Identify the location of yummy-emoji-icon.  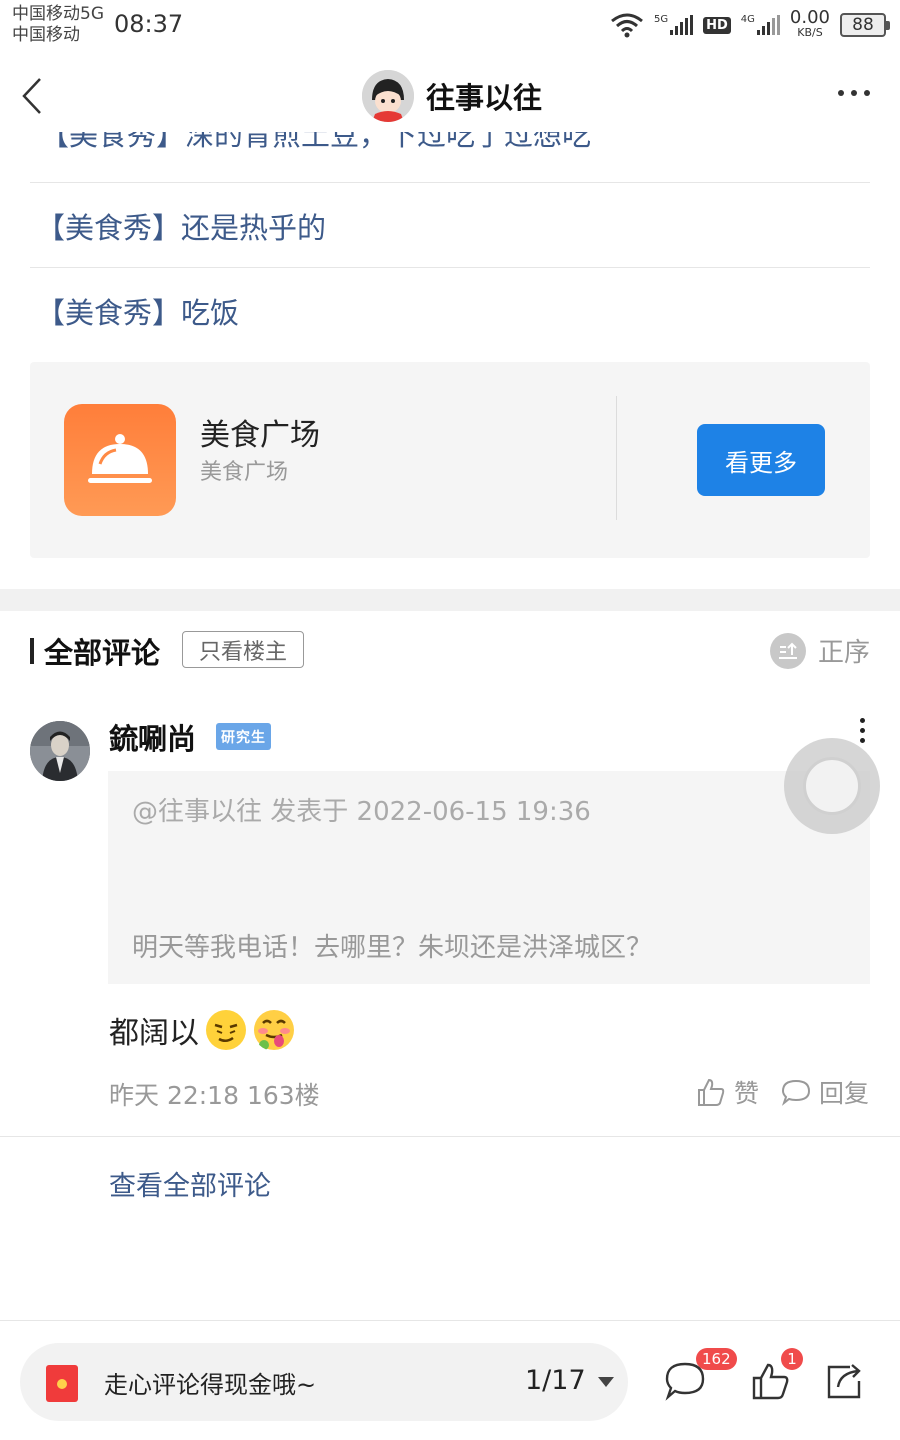
(274, 1030).